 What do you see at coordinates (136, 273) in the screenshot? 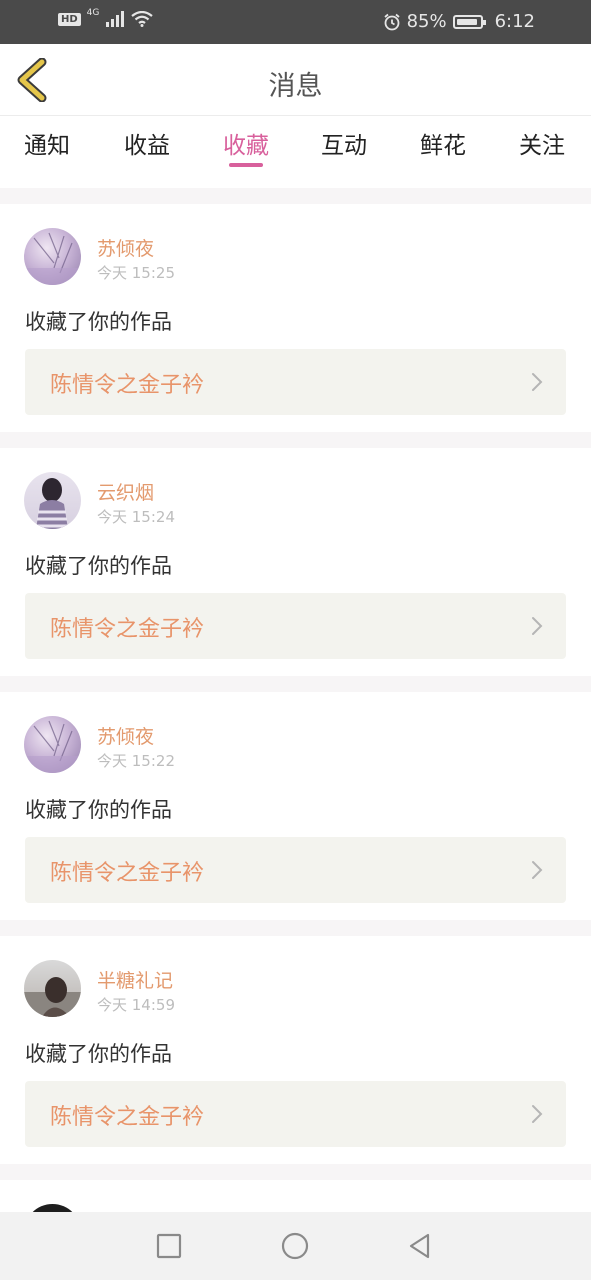
I see `timestamp: 今天 15:25` at bounding box center [136, 273].